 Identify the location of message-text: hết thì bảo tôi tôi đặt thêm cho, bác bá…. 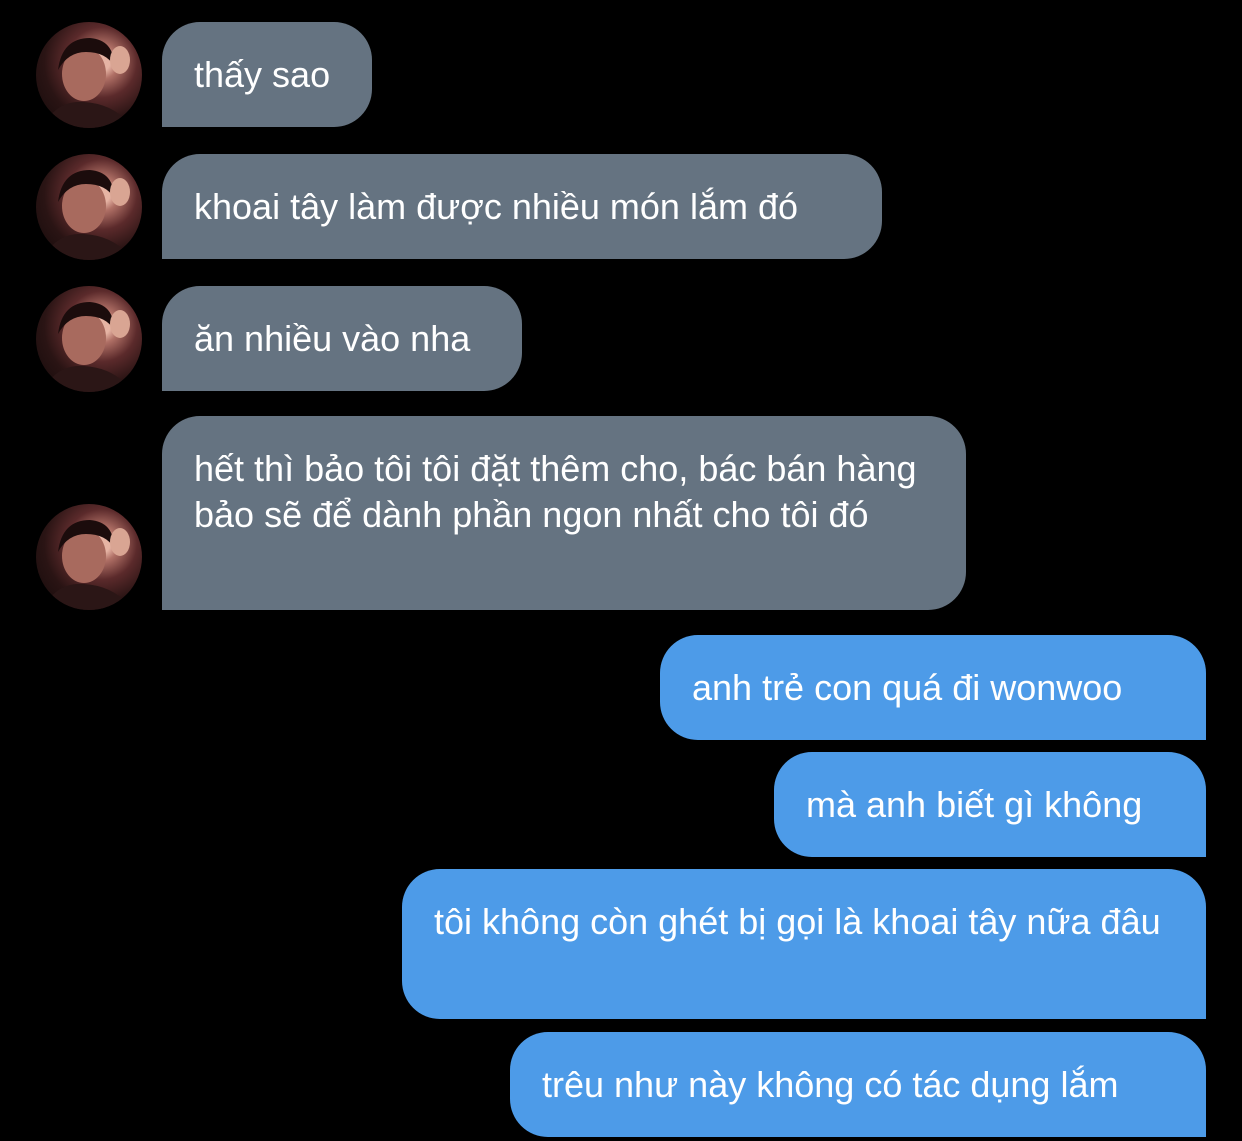
(555, 491).